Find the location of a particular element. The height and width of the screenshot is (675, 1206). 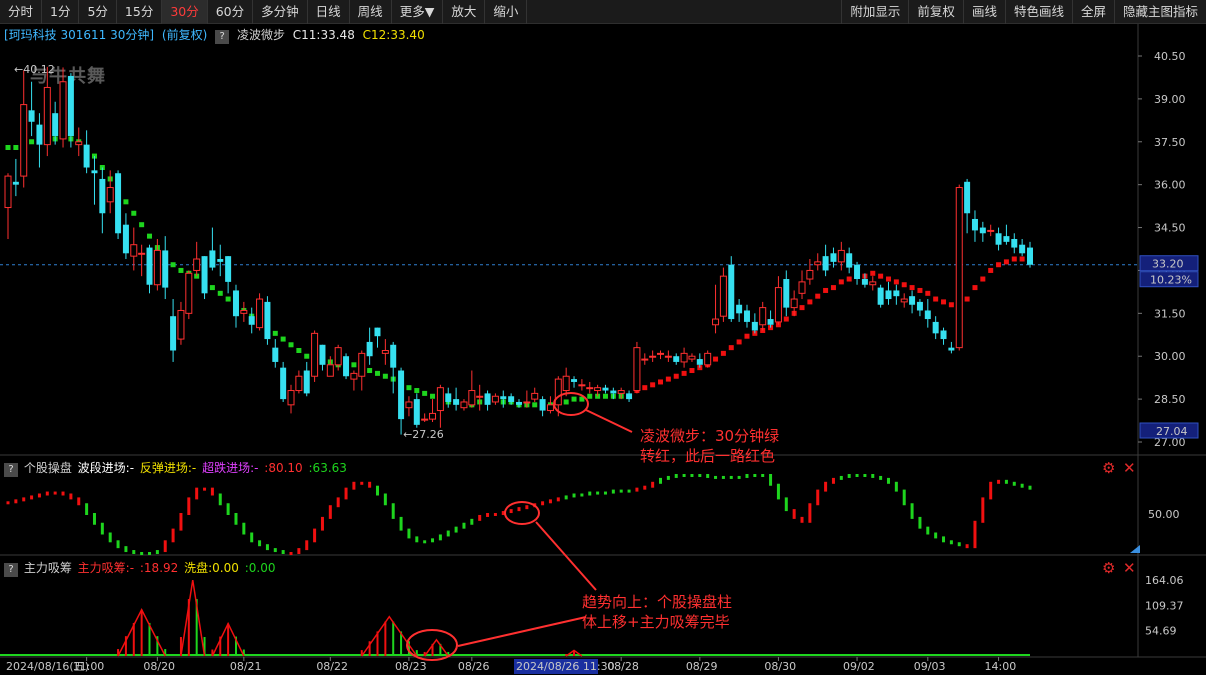

annotation-text: 转红，此后一路红色 is located at coordinates (707, 456).